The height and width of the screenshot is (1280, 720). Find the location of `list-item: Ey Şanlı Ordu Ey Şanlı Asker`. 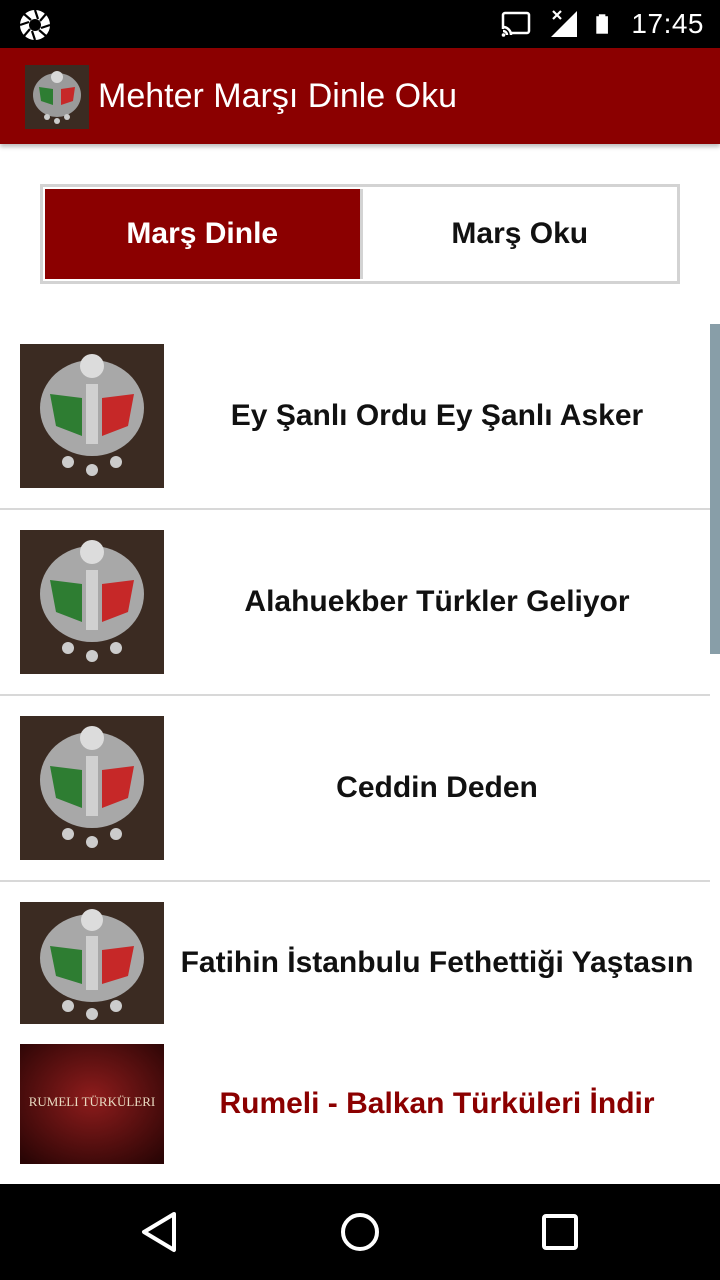

list-item: Ey Şanlı Ordu Ey Şanlı Asker is located at coordinates (355, 417).